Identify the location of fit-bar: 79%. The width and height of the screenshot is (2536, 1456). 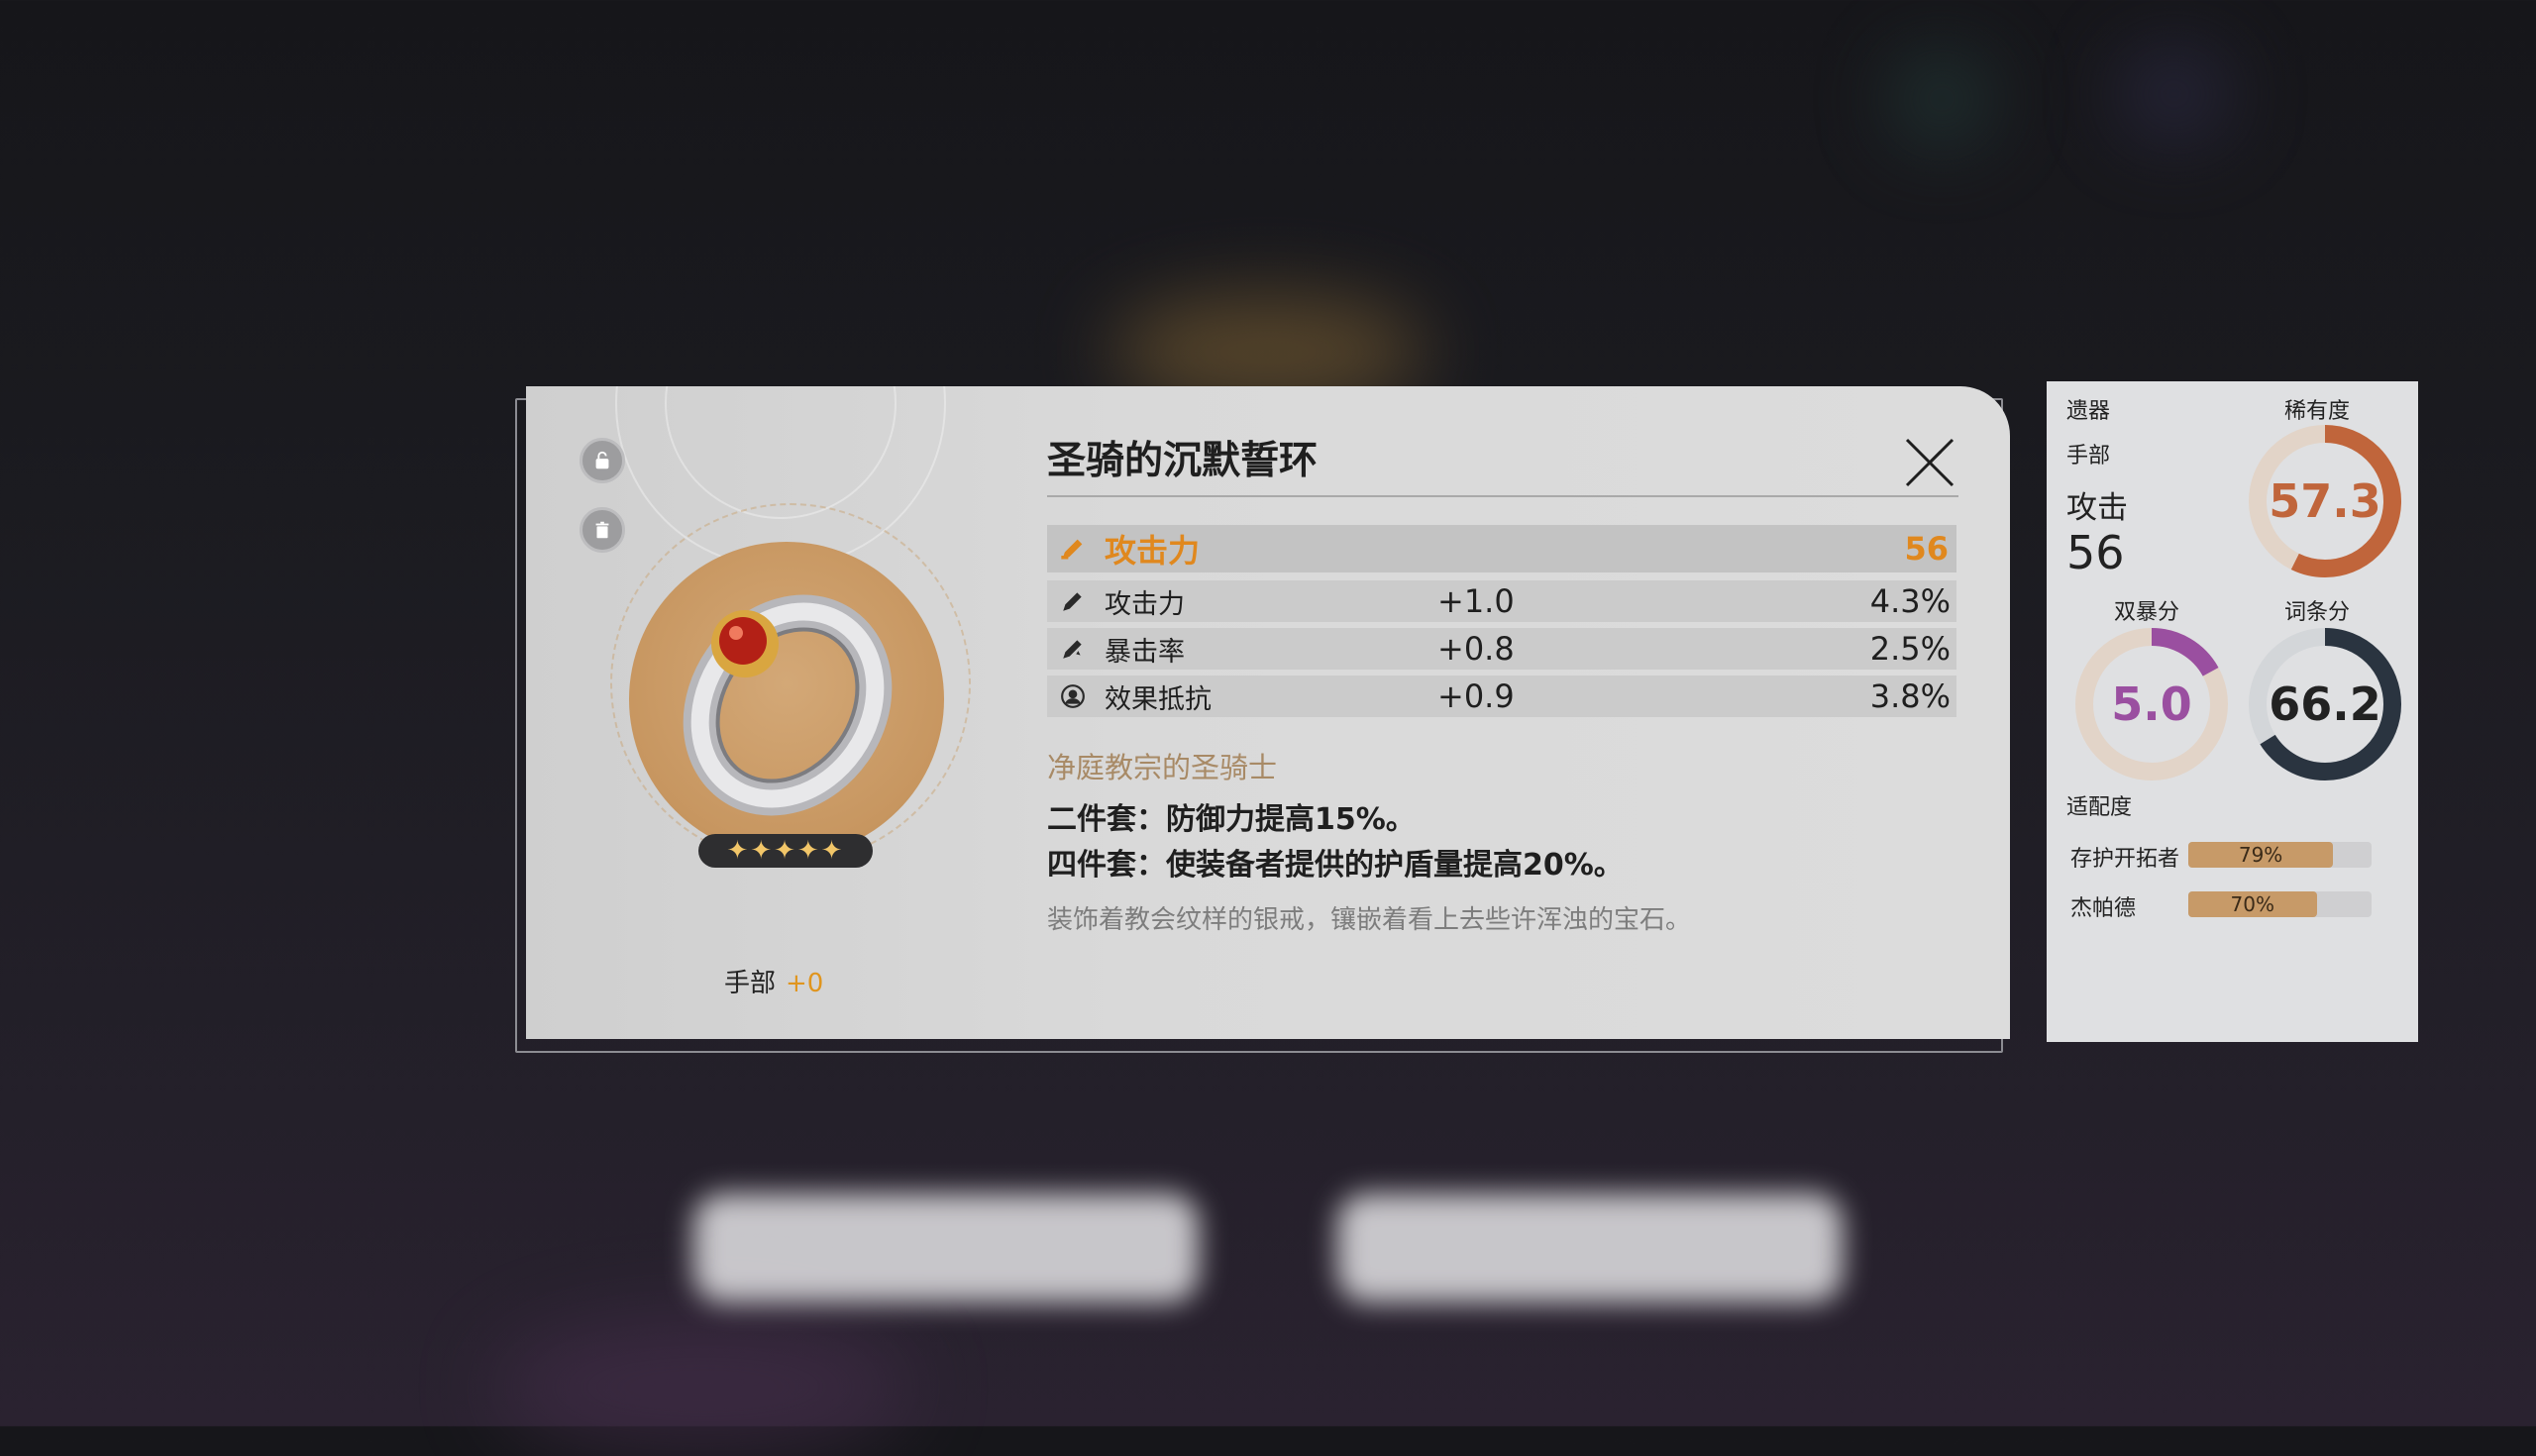
(2280, 855).